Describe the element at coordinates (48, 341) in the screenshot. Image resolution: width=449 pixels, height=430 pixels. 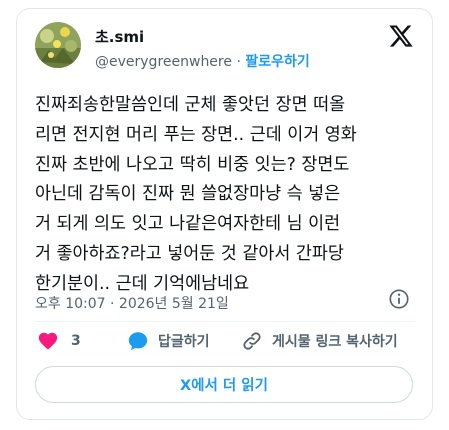
I see `heart-icon` at that location.